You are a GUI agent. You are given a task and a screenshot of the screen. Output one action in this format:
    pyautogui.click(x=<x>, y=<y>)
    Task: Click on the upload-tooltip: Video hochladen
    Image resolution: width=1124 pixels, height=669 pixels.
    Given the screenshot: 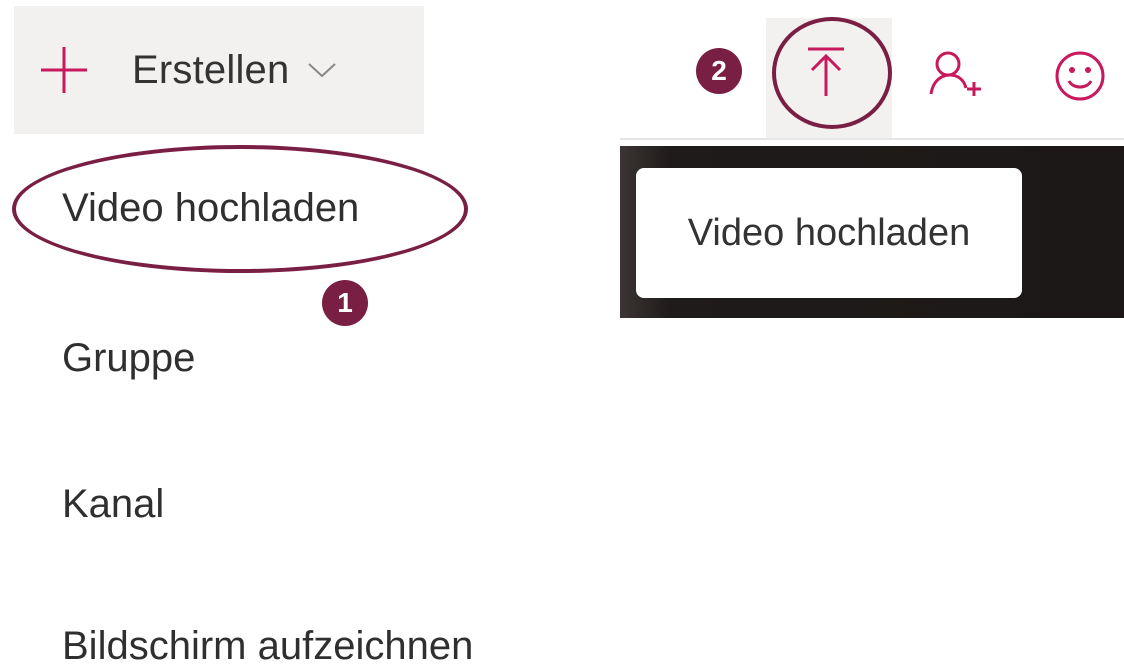 What is the action you would take?
    pyautogui.click(x=829, y=233)
    